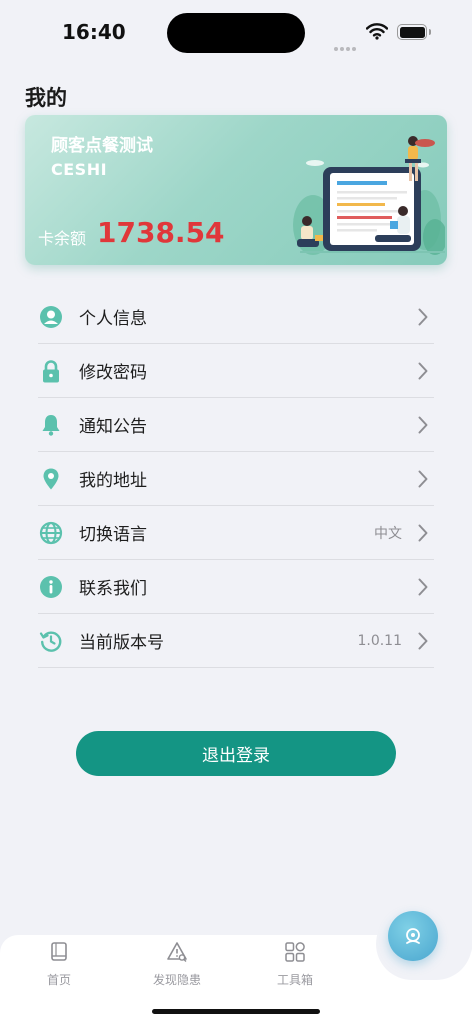 The width and height of the screenshot is (472, 1024). Describe the element at coordinates (113, 373) in the screenshot. I see `menu-label: 修改密码` at that location.